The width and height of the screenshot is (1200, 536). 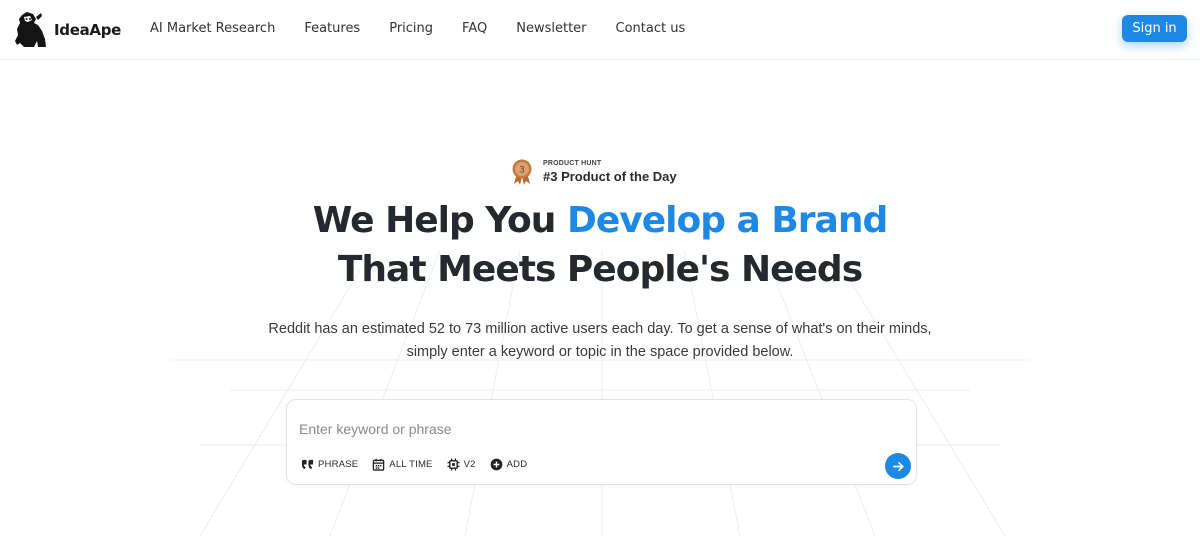 I want to click on nav-item-pricing: Pricing, so click(x=411, y=28).